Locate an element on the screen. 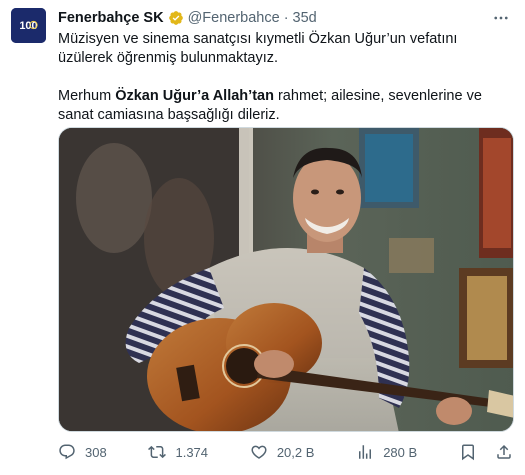 This screenshot has width=525, height=475. heart-icon is located at coordinates (259, 452).